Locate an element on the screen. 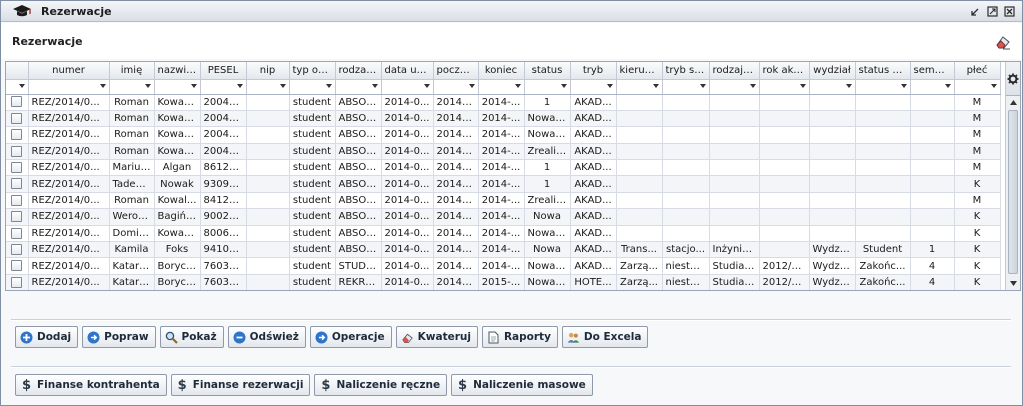 The width and height of the screenshot is (1023, 406). column-header-sel is located at coordinates (17, 71).